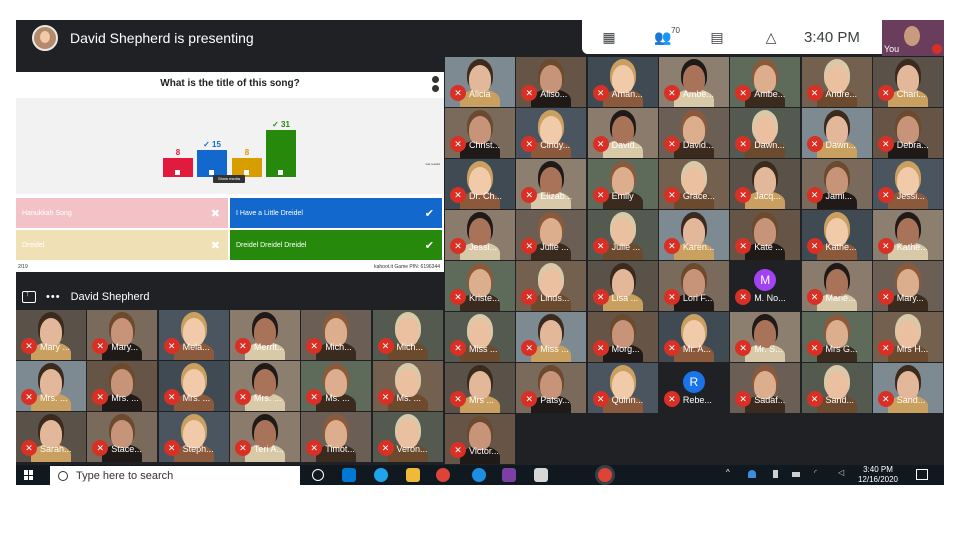  I want to click on cortana-icon, so click(318, 475).